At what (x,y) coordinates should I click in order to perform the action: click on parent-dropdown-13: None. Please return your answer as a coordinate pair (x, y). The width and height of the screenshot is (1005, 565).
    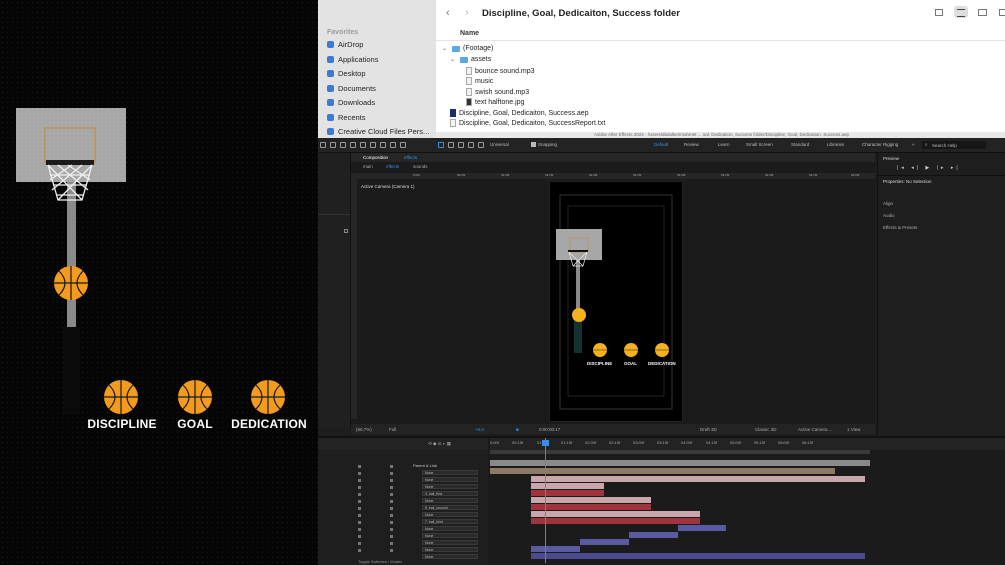
    Looking at the image, I should click on (450, 556).